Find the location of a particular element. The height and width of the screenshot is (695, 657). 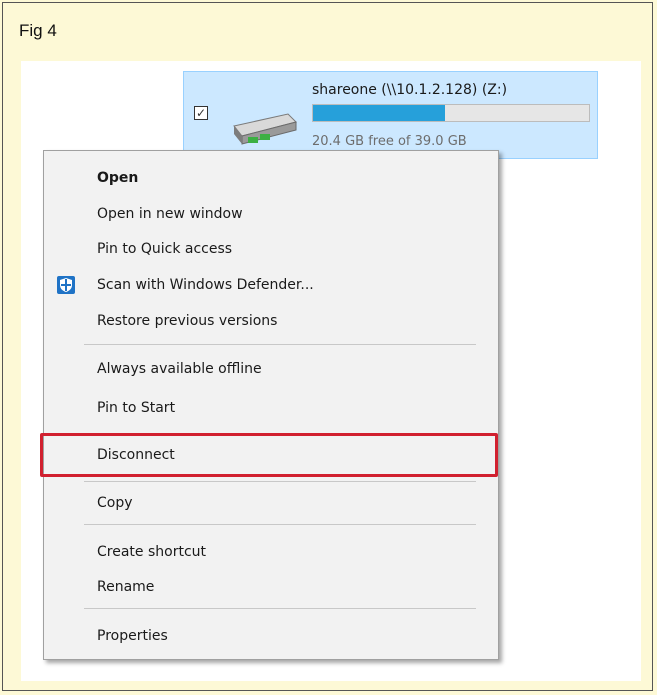

menu-item-copy: Copy is located at coordinates (271, 503).